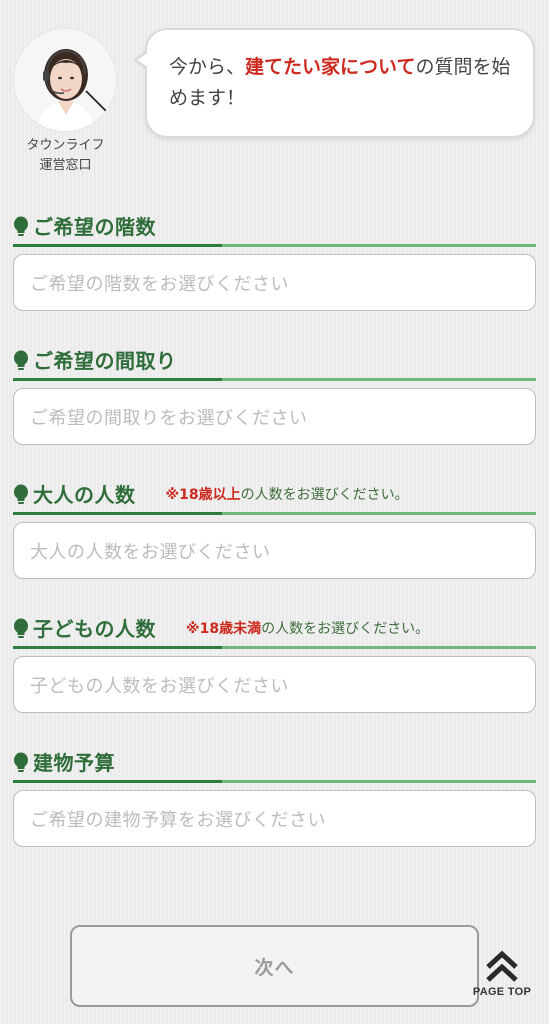  I want to click on section-title-layout: ご希望の間取り, so click(105, 361).